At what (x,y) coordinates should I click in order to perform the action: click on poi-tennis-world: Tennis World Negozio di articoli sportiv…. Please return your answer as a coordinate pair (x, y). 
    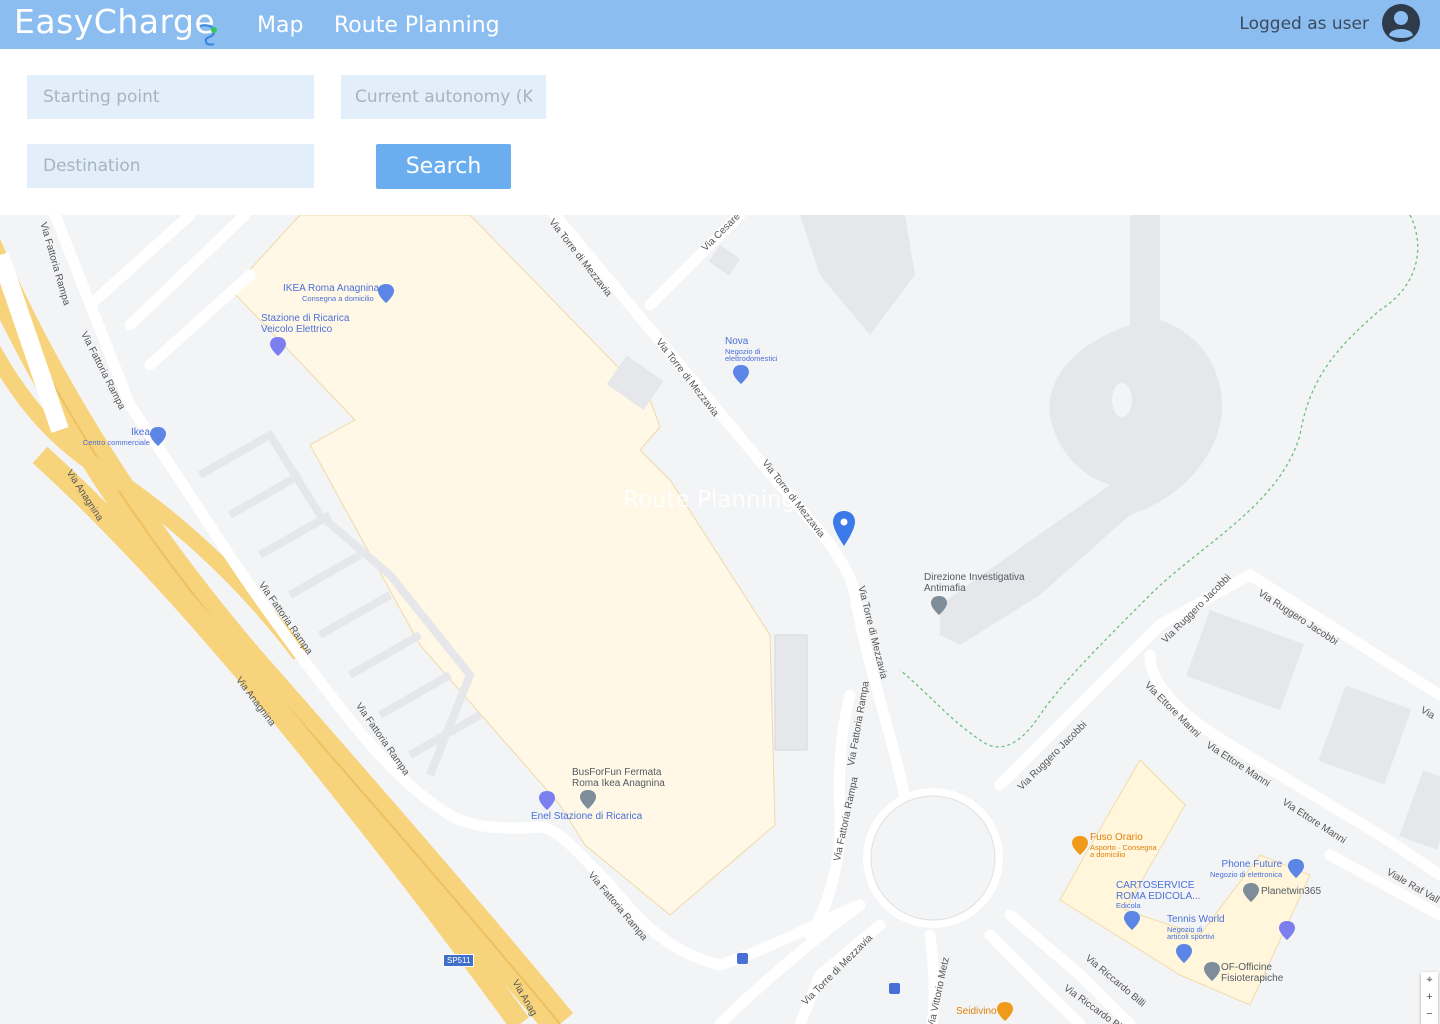
    Looking at the image, I should click on (1196, 928).